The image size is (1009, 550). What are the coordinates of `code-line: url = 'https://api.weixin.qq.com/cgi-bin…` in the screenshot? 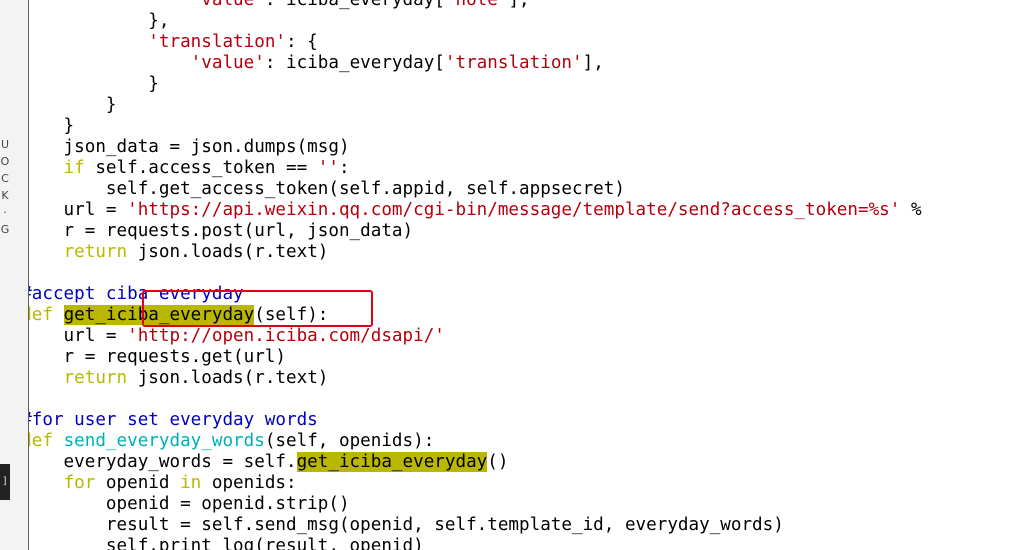 It's located at (475, 210).